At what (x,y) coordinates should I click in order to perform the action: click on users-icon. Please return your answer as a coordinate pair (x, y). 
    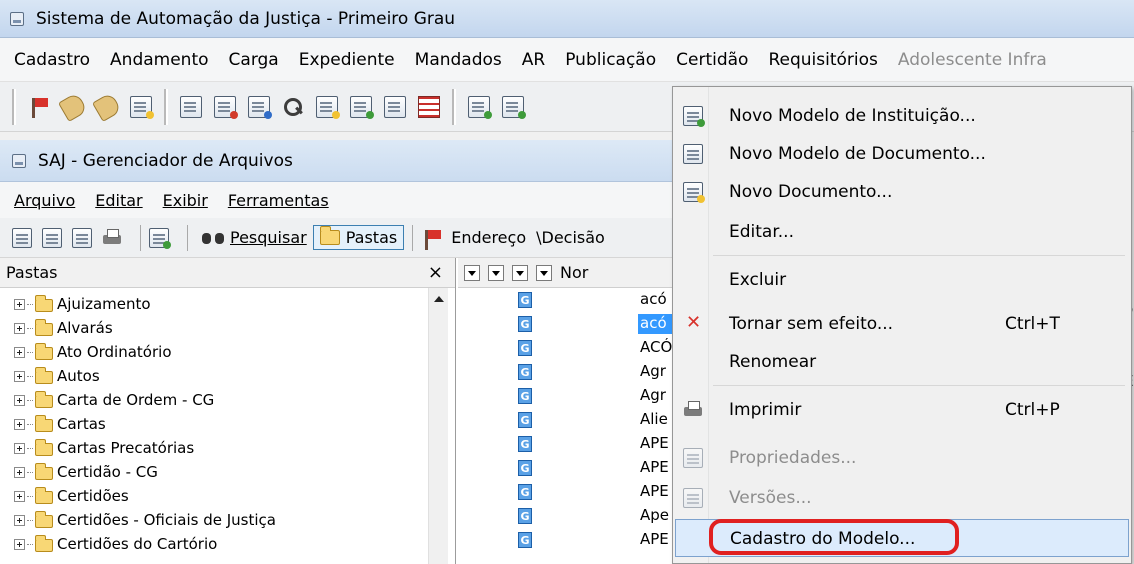
    Looking at the image, I should click on (142, 107).